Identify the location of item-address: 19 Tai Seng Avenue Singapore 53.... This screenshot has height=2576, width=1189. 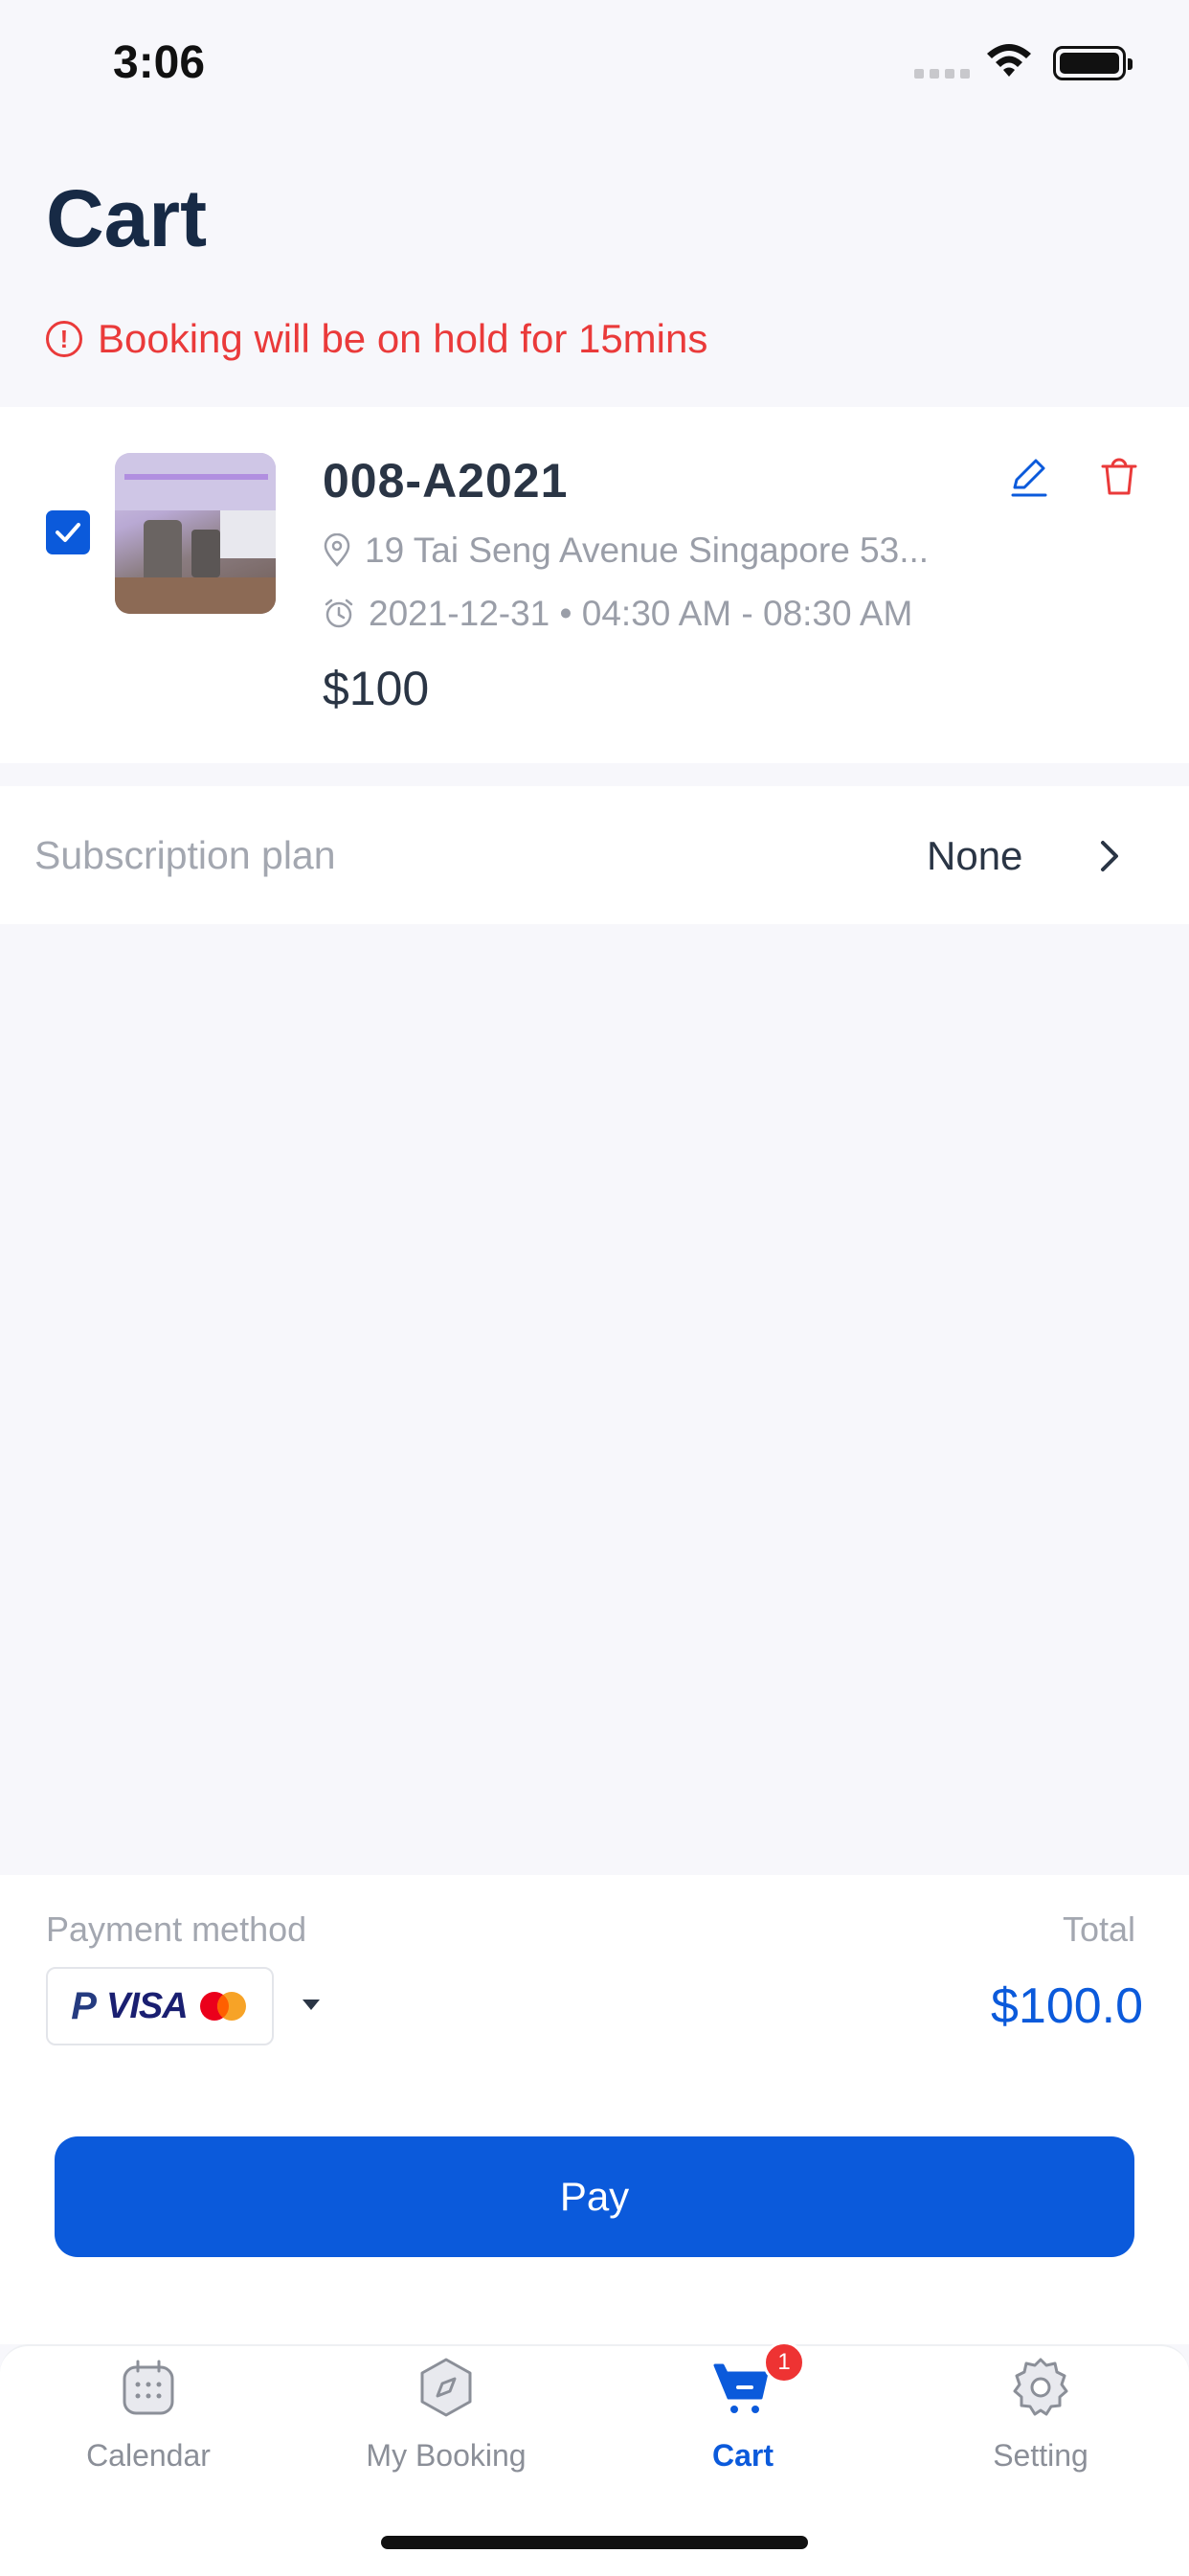
(647, 550).